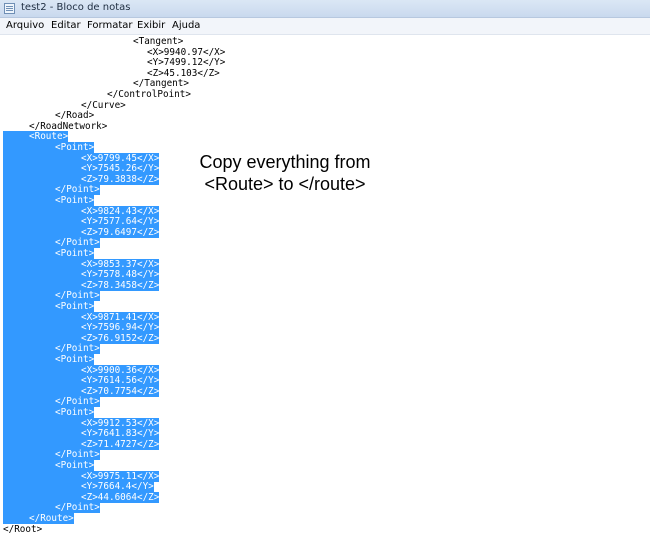 This screenshot has height=544, width=650. I want to click on editor-line: <Tangent>, so click(158, 41).